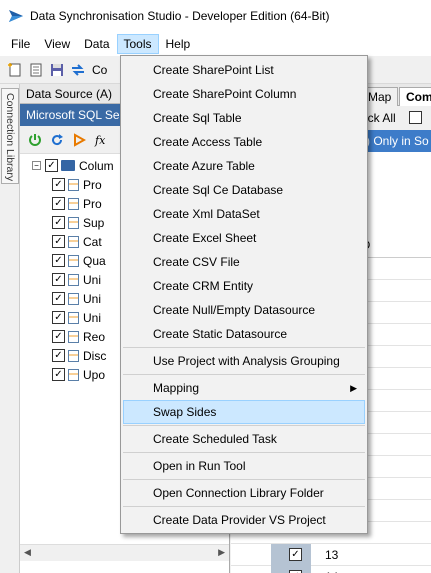  I want to click on collapse-icon: −, so click(36, 165).